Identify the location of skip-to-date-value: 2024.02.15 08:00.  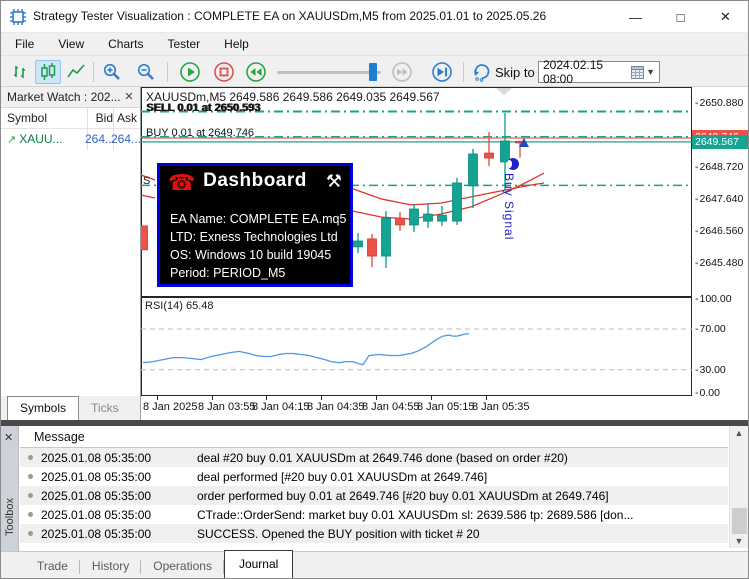
(573, 72).